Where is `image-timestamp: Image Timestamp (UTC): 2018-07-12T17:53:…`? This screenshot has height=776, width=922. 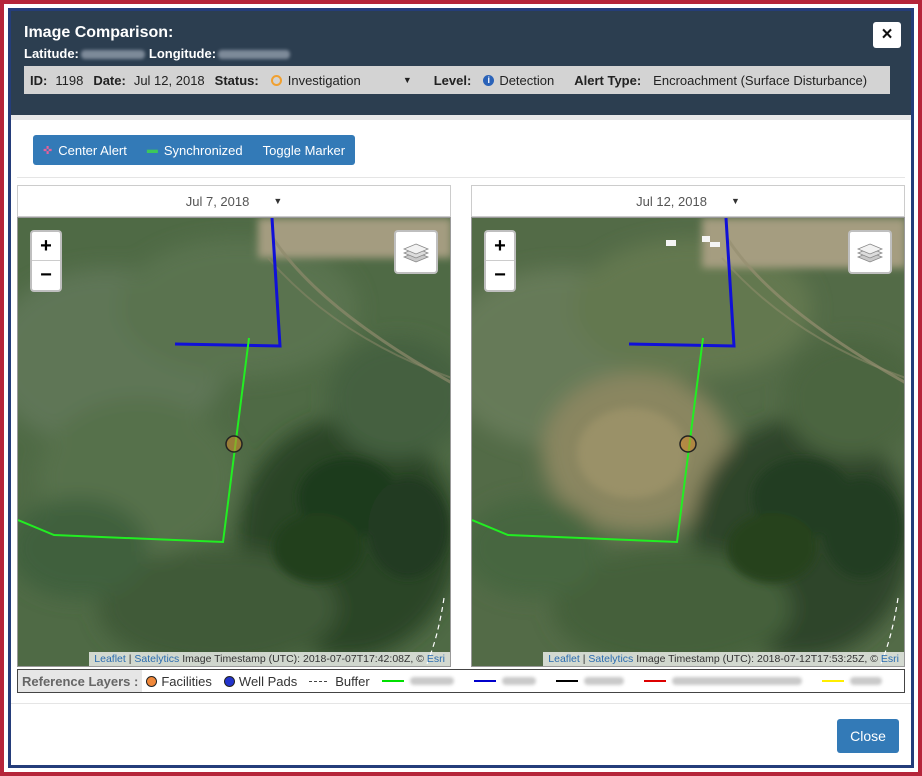
image-timestamp: Image Timestamp (UTC): 2018-07-12T17:53:… is located at coordinates (757, 659).